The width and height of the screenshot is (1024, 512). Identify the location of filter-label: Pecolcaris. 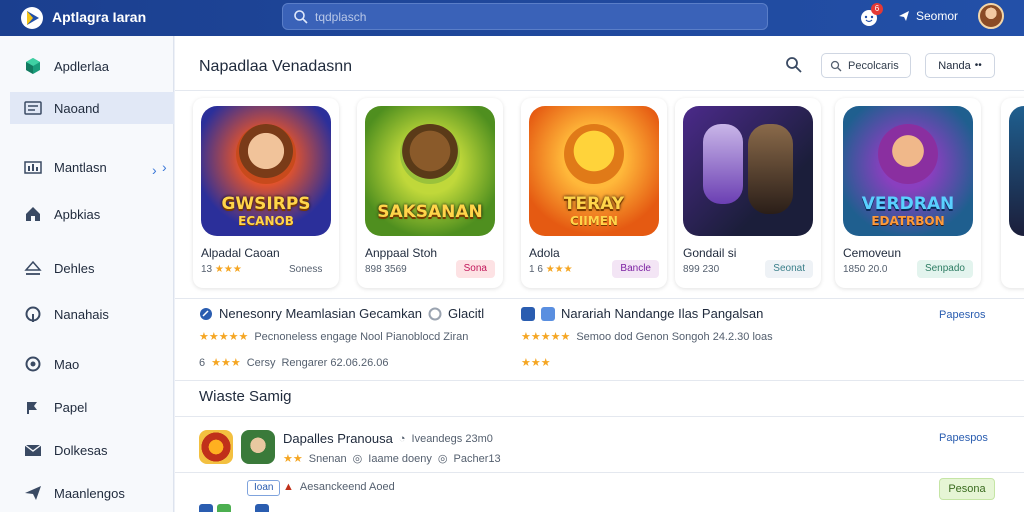
(873, 65).